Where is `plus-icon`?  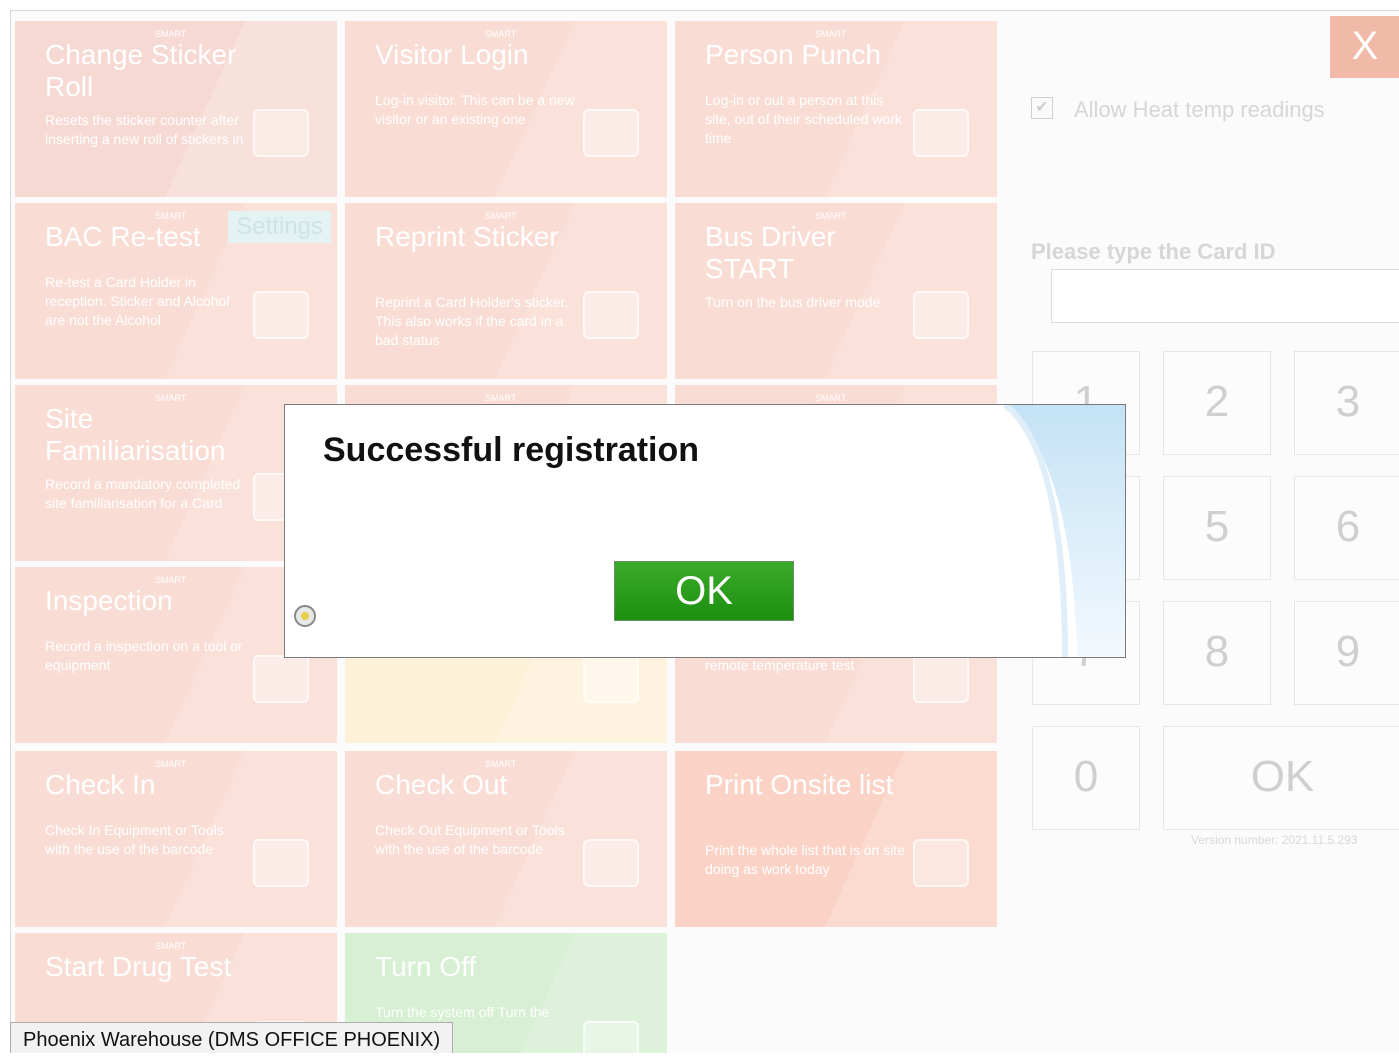 plus-icon is located at coordinates (941, 679).